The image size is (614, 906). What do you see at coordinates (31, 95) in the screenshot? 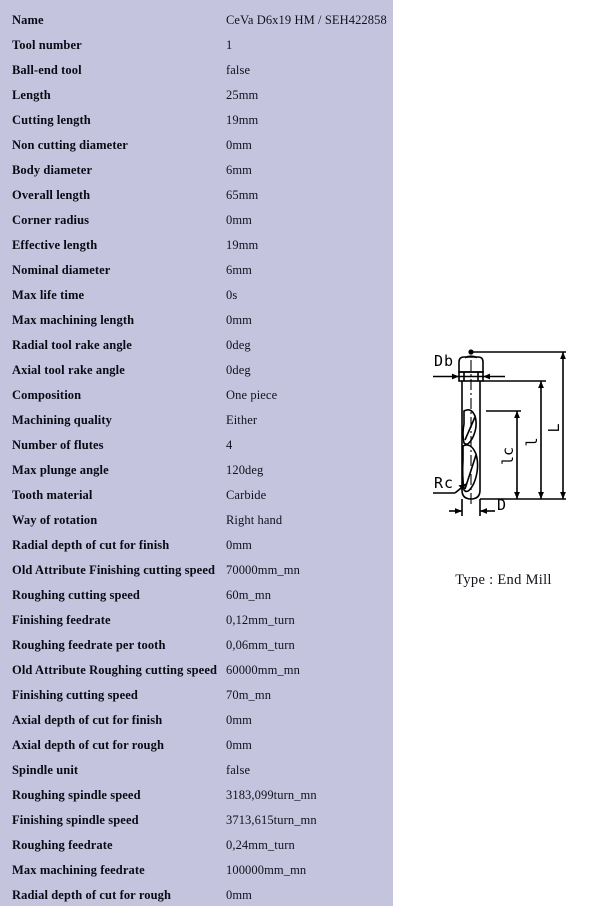
I see `property-label: Length` at bounding box center [31, 95].